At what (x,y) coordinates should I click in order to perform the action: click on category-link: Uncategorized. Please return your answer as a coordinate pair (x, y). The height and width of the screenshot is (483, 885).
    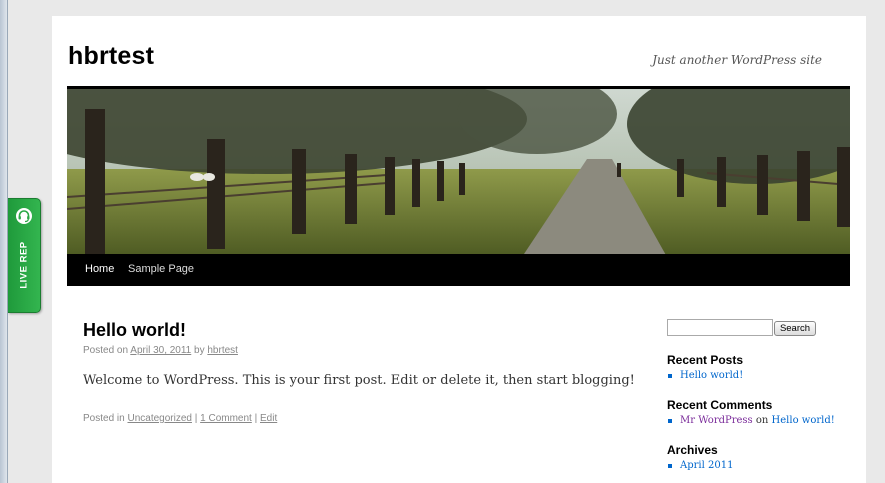
    Looking at the image, I should click on (159, 418).